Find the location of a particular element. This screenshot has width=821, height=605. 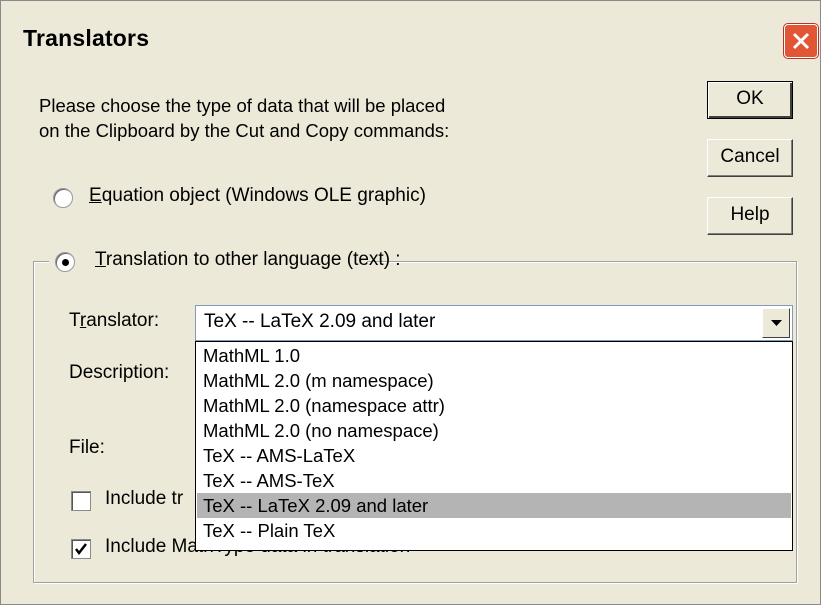

dropdown-option-tex-ams-tex: TeX -- AMS-TeX is located at coordinates (494, 480).